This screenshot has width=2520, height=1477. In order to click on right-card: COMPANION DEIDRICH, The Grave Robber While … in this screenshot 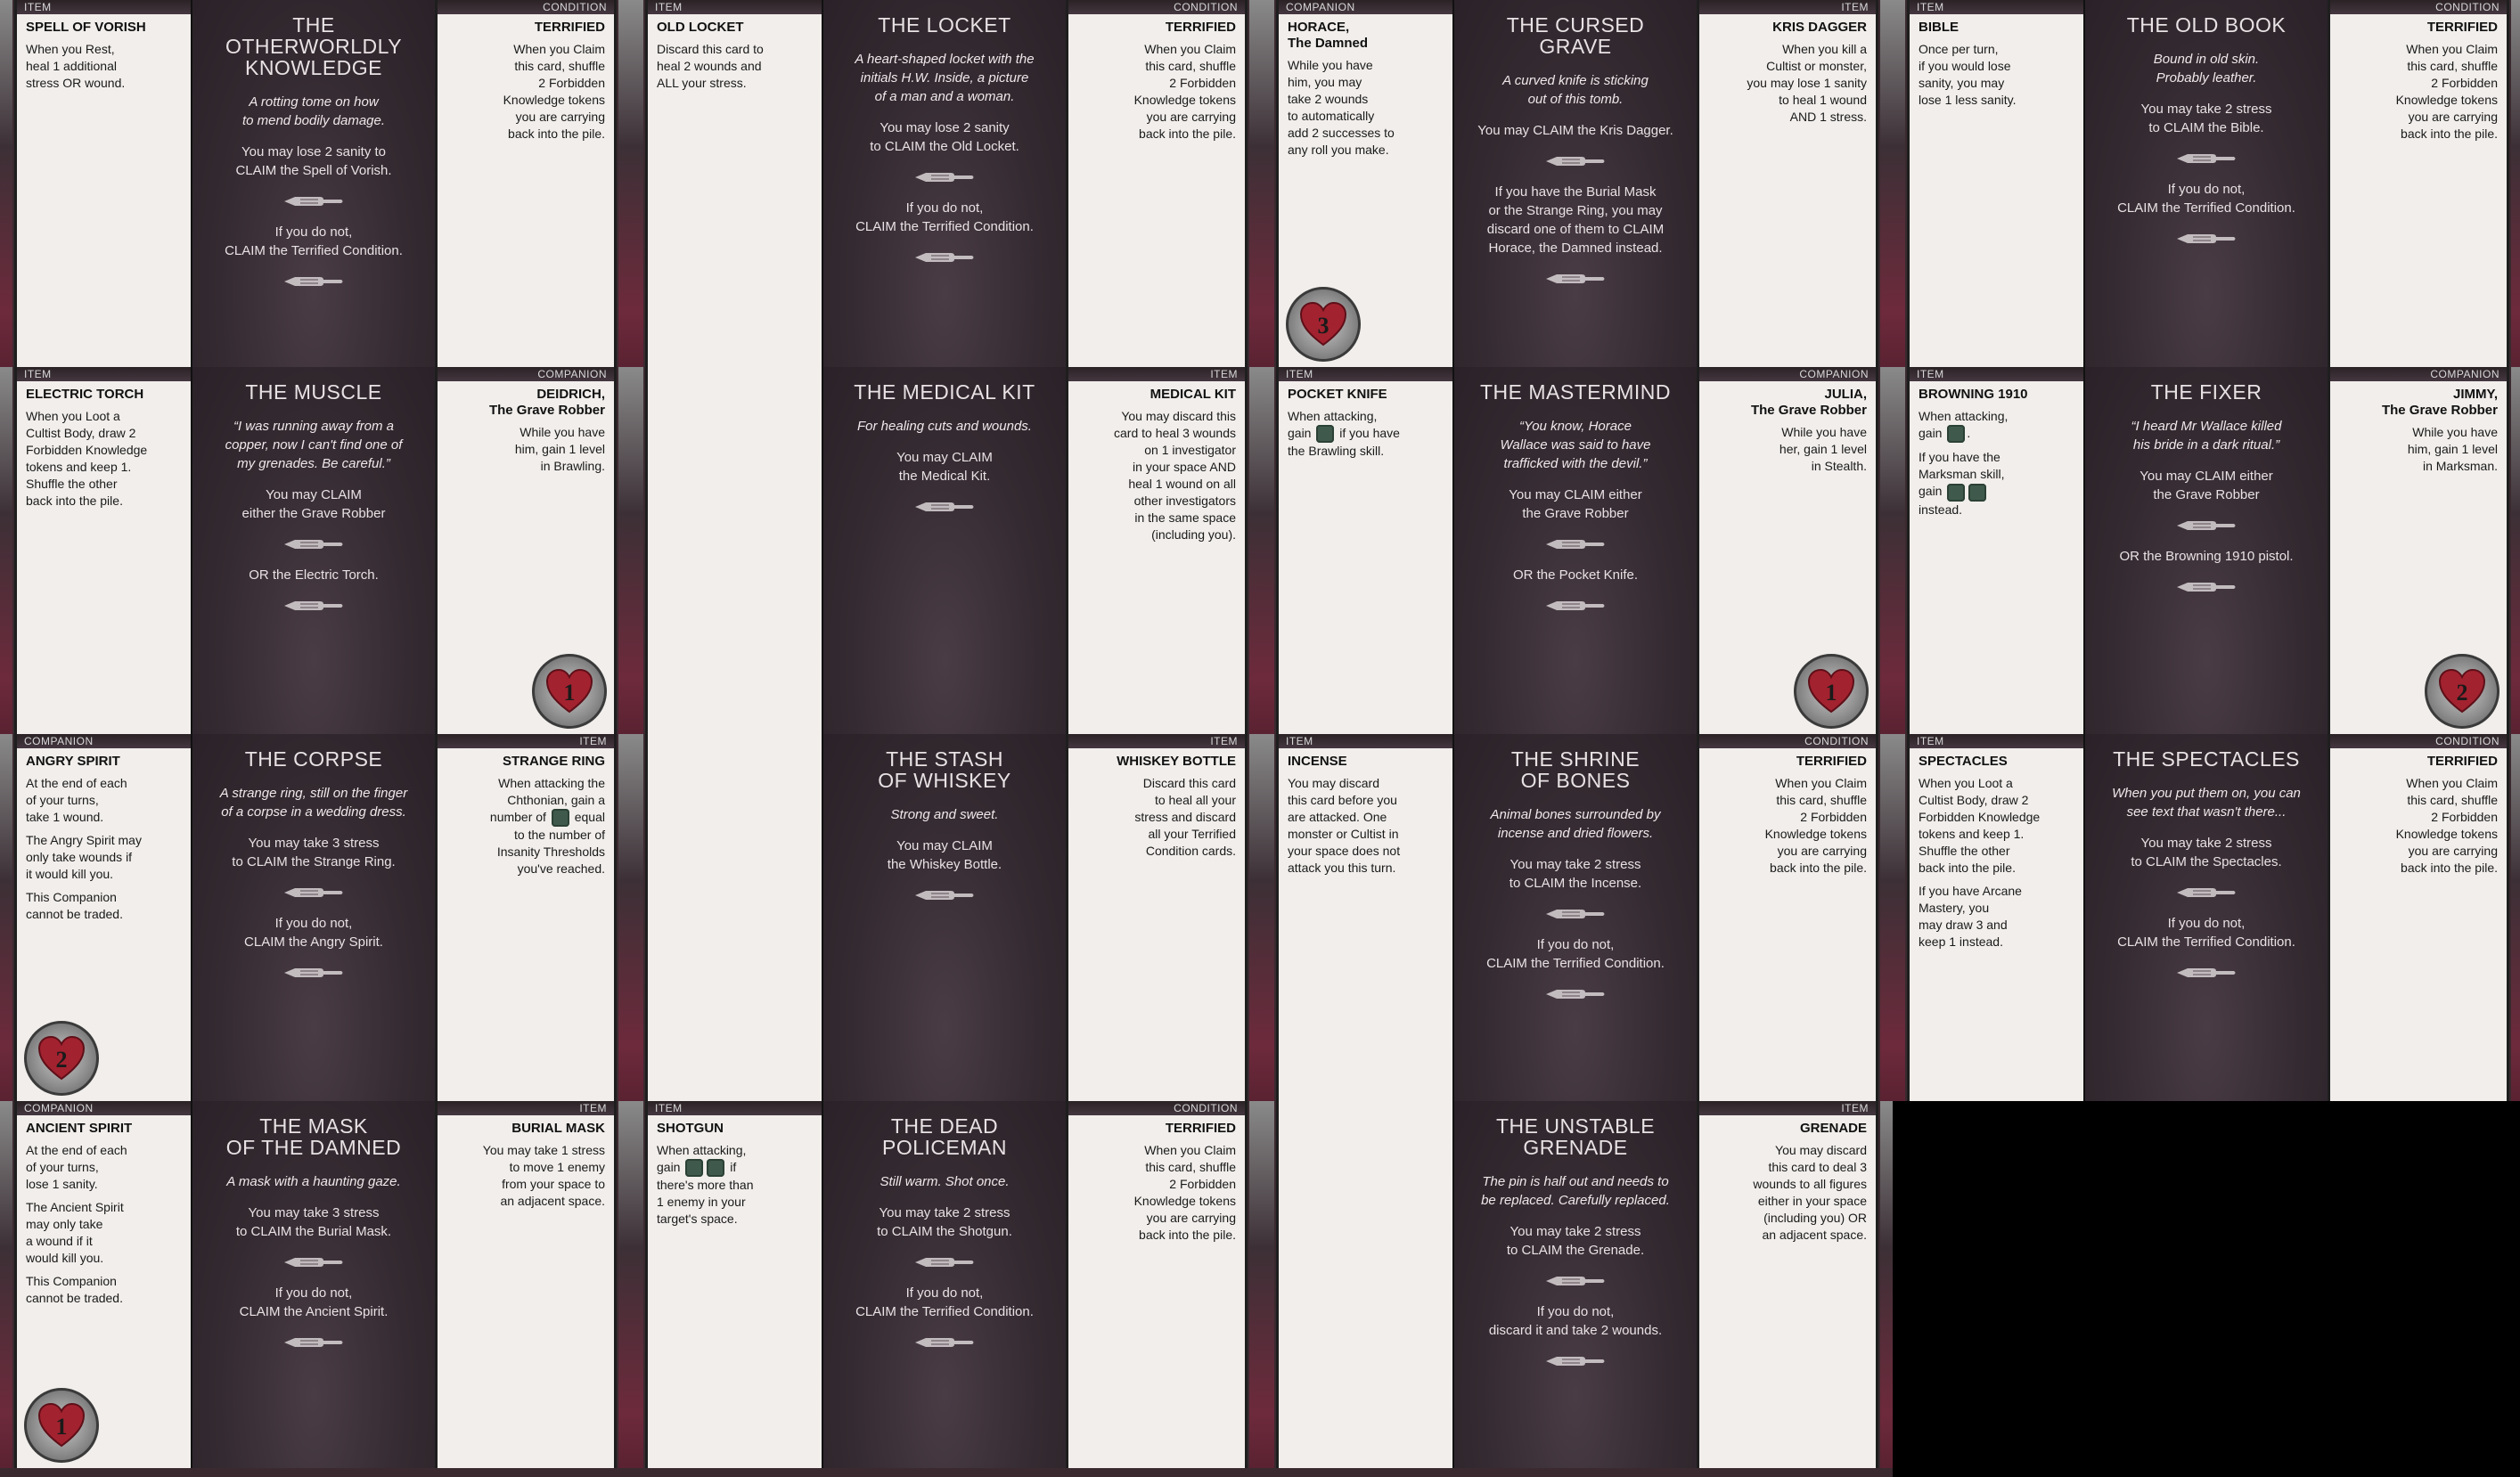, I will do `click(526, 550)`.